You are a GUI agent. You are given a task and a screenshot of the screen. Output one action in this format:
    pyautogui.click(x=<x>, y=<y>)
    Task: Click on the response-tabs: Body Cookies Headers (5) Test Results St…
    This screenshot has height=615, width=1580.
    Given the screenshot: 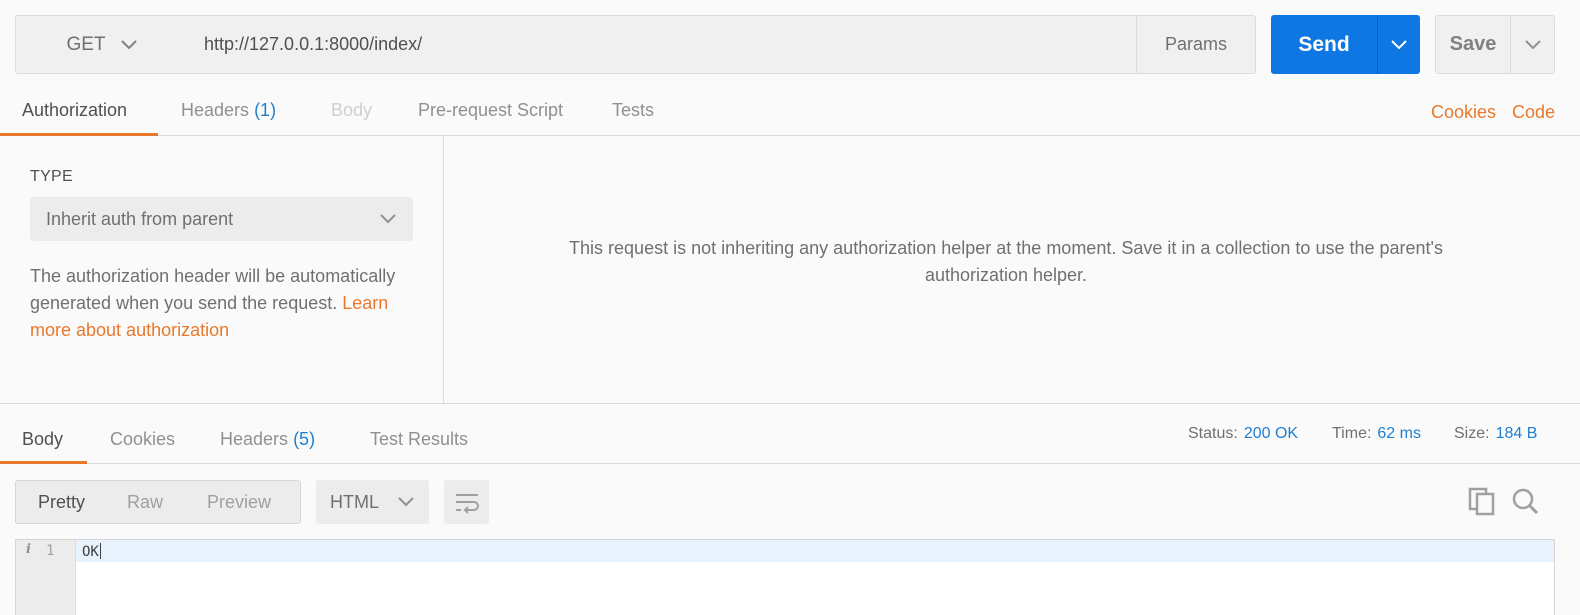 What is the action you would take?
    pyautogui.click(x=790, y=440)
    